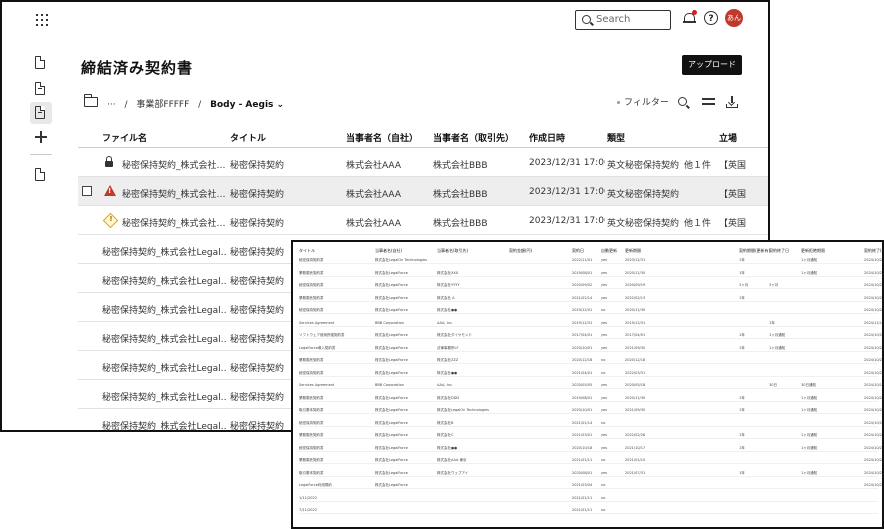 Image resolution: width=884 pixels, height=529 pixels. What do you see at coordinates (445, 435) in the screenshot?
I see `sheet-cell: 株式会社C` at bounding box center [445, 435].